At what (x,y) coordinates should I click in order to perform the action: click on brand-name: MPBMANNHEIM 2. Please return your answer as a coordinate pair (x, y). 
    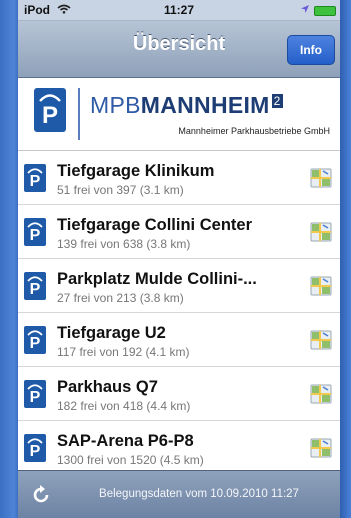
    Looking at the image, I should click on (186, 105).